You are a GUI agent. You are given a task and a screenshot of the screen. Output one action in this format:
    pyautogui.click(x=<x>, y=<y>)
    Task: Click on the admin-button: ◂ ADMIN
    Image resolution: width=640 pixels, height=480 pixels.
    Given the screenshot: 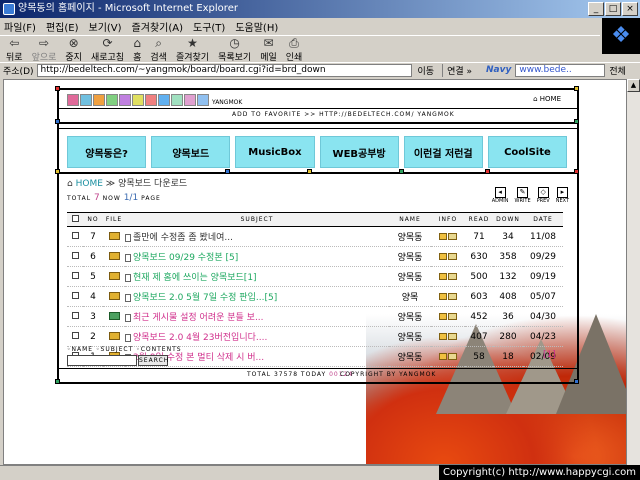 What is the action you would take?
    pyautogui.click(x=500, y=195)
    